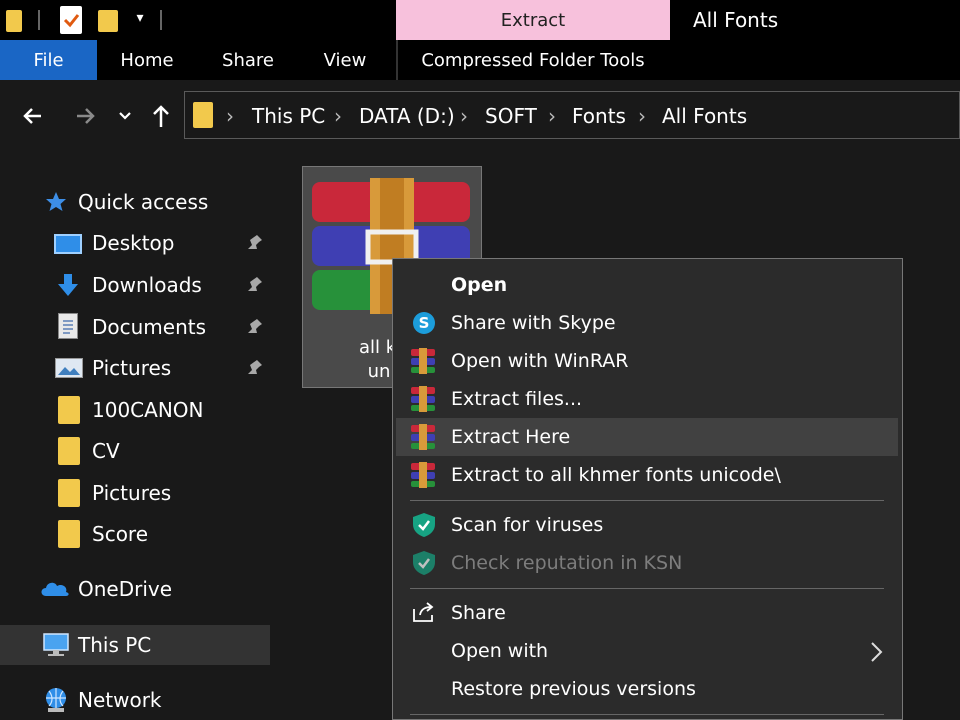 This screenshot has width=960, height=720. Describe the element at coordinates (125, 116) in the screenshot. I see `chevron-down-icon` at that location.